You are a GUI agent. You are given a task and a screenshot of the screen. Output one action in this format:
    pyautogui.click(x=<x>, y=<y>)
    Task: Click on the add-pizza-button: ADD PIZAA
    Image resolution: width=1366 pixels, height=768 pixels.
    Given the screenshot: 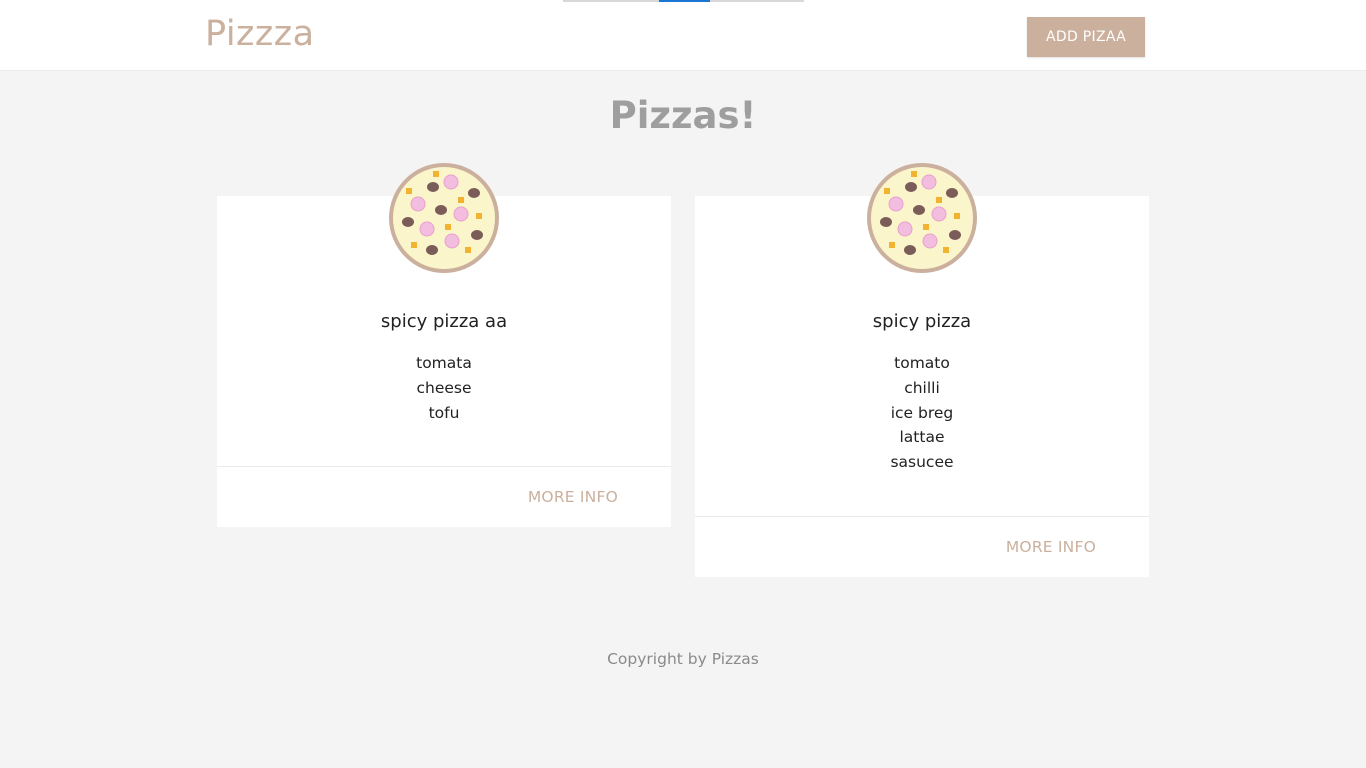 What is the action you would take?
    pyautogui.click(x=1086, y=37)
    